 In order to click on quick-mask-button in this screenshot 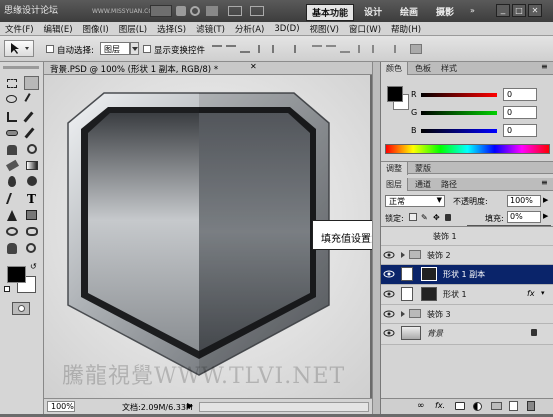, I will do `click(21, 308)`.